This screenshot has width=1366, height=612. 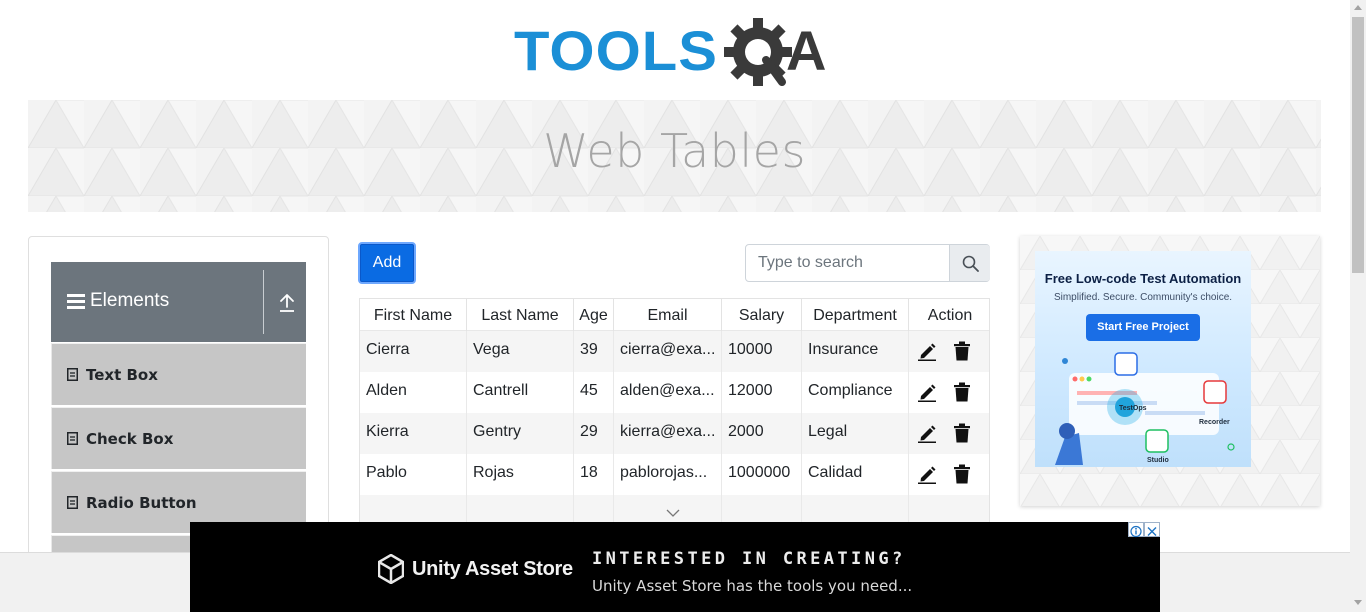 What do you see at coordinates (413, 433) in the screenshot?
I see `cell-first: Kierra` at bounding box center [413, 433].